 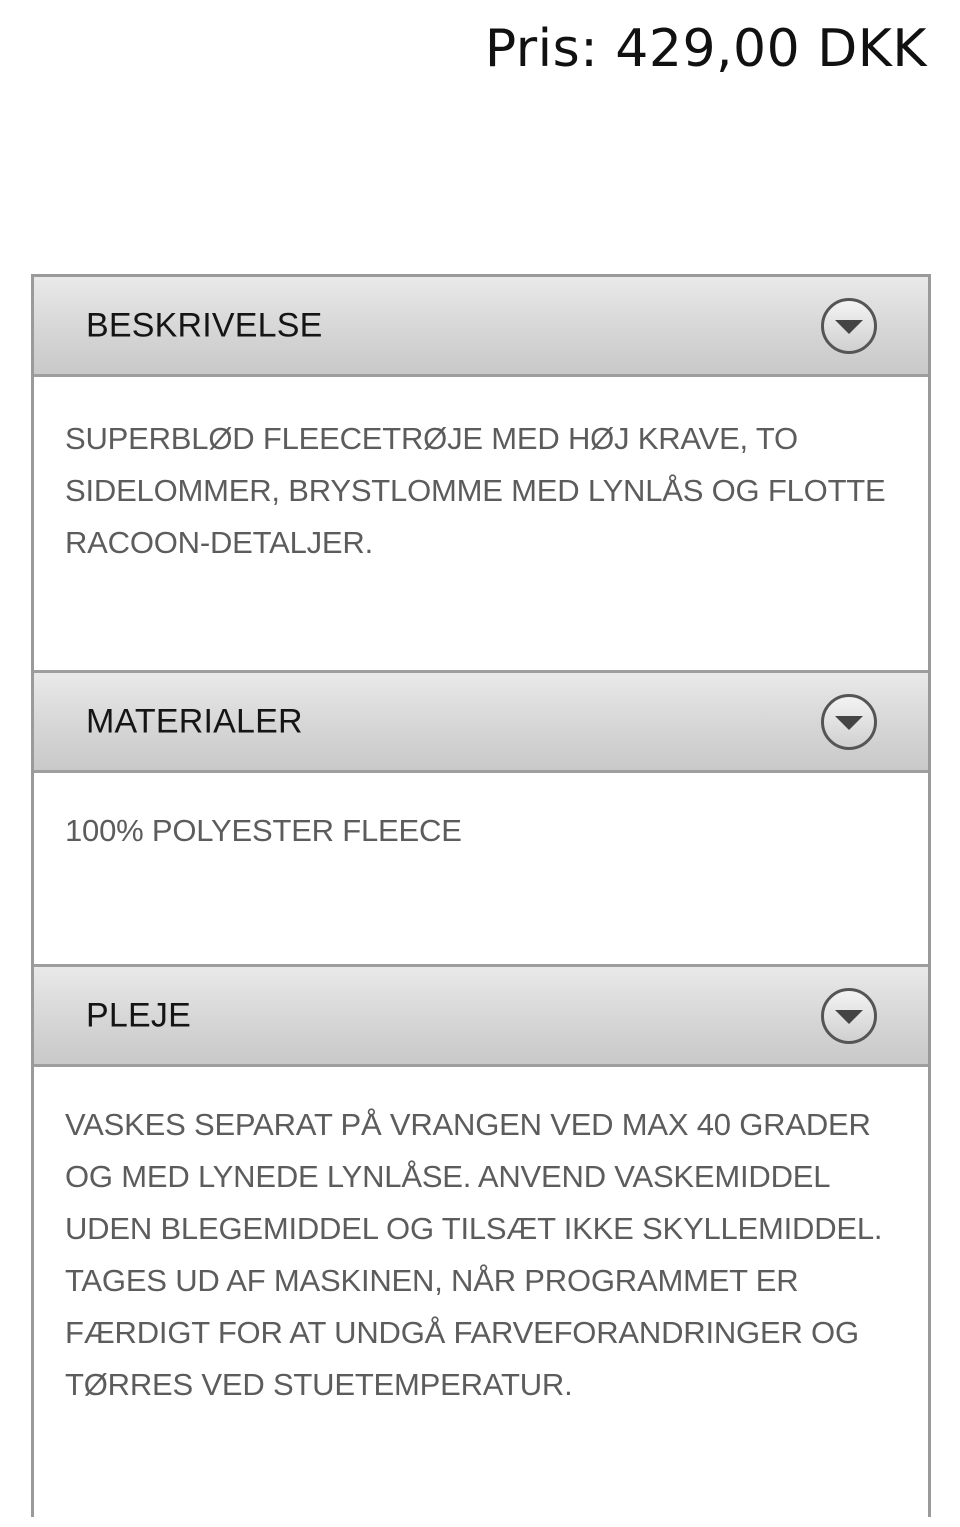 I want to click on accordion-title-pleje: PLEJE, so click(x=138, y=1015).